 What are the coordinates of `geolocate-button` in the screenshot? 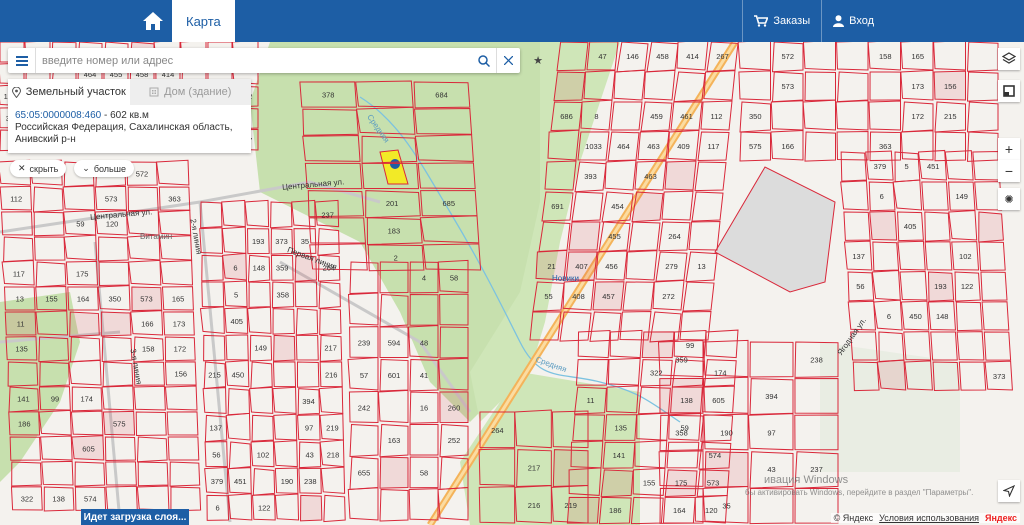 It's located at (1009, 491).